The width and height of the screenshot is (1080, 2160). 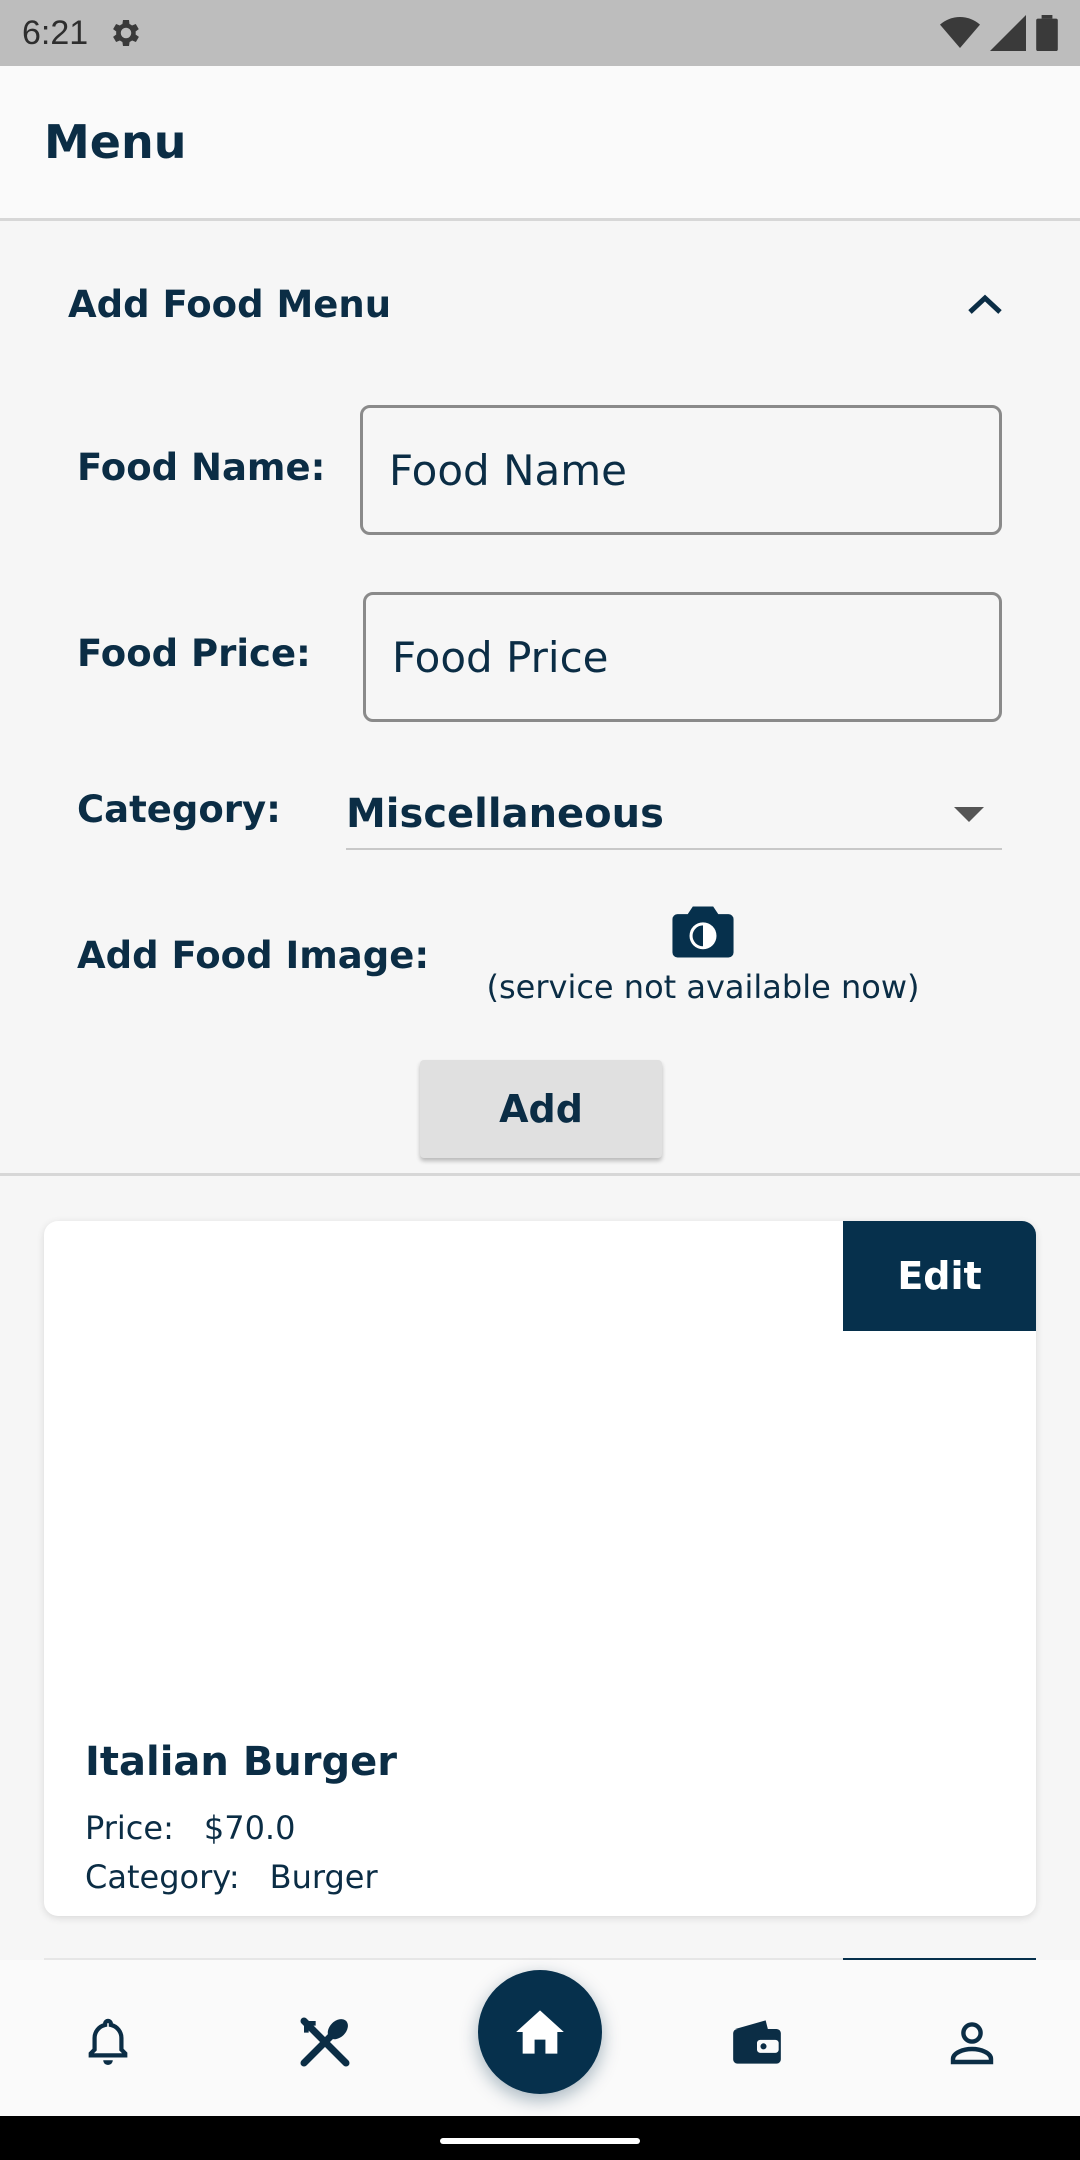 I want to click on add-food-header: Add Food Menu, so click(x=539, y=304).